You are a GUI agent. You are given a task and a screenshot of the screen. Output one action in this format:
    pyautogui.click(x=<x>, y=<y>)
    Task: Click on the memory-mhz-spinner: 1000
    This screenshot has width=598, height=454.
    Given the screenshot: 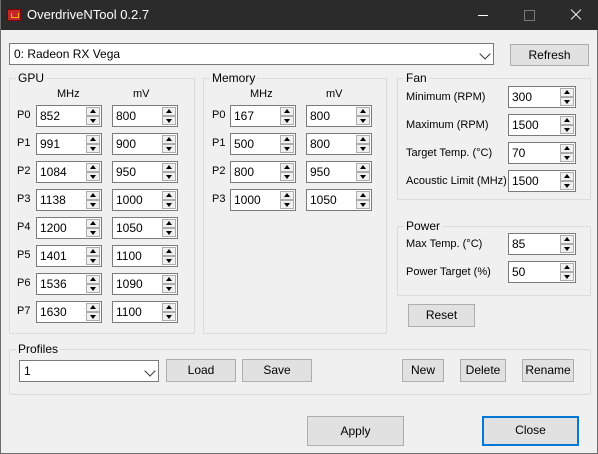 What is the action you would take?
    pyautogui.click(x=263, y=200)
    